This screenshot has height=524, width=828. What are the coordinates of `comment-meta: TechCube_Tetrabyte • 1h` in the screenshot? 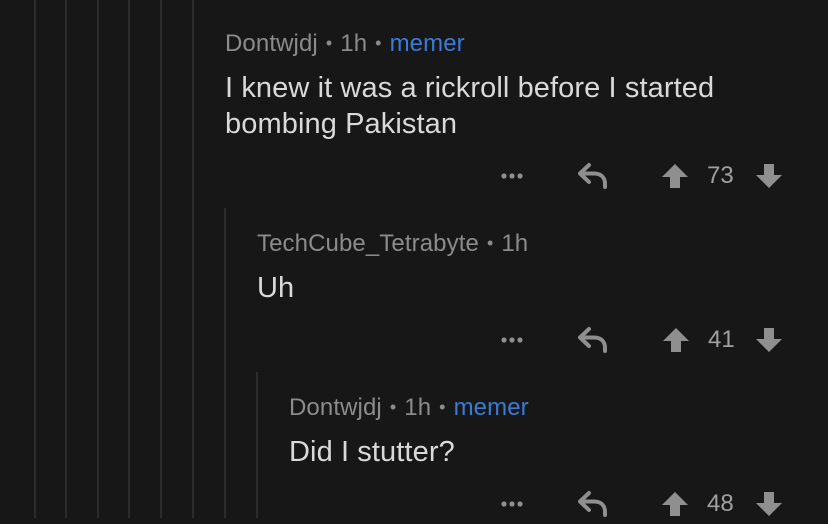 It's located at (527, 244).